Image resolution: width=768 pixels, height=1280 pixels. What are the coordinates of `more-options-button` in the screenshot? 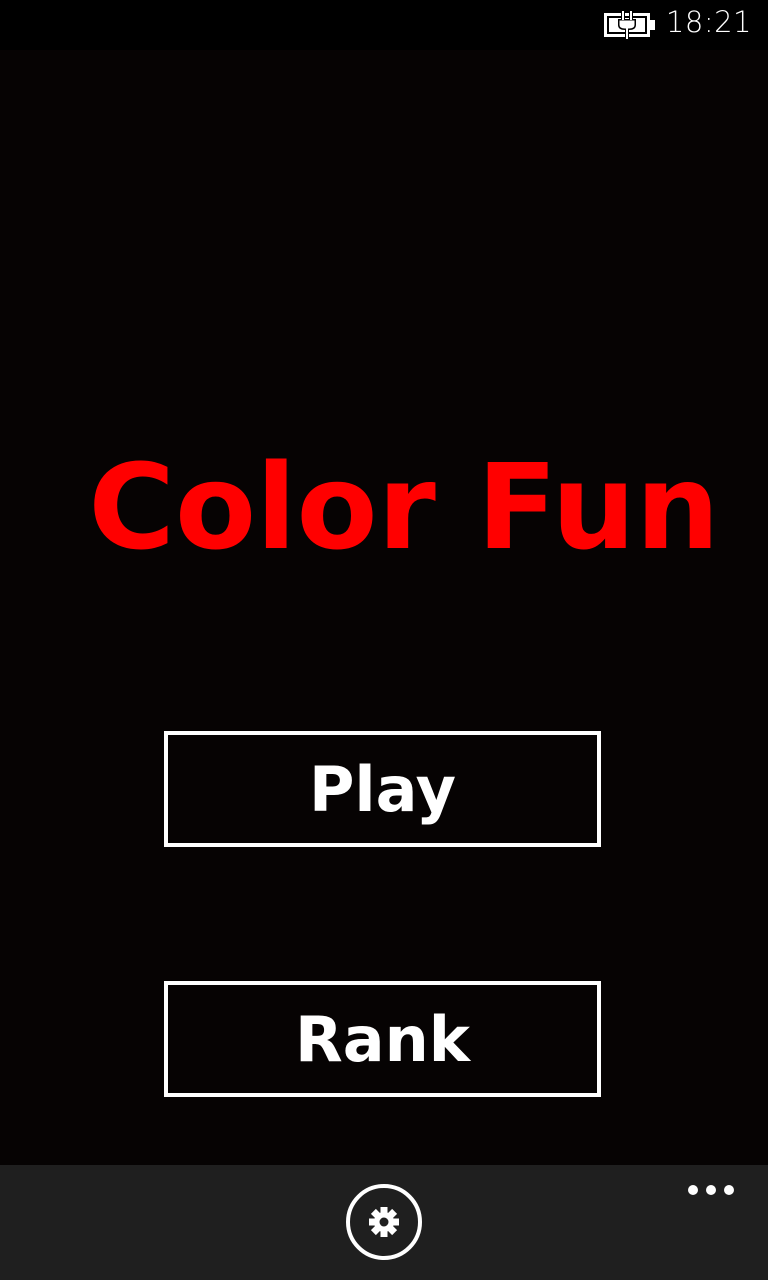 It's located at (711, 1190).